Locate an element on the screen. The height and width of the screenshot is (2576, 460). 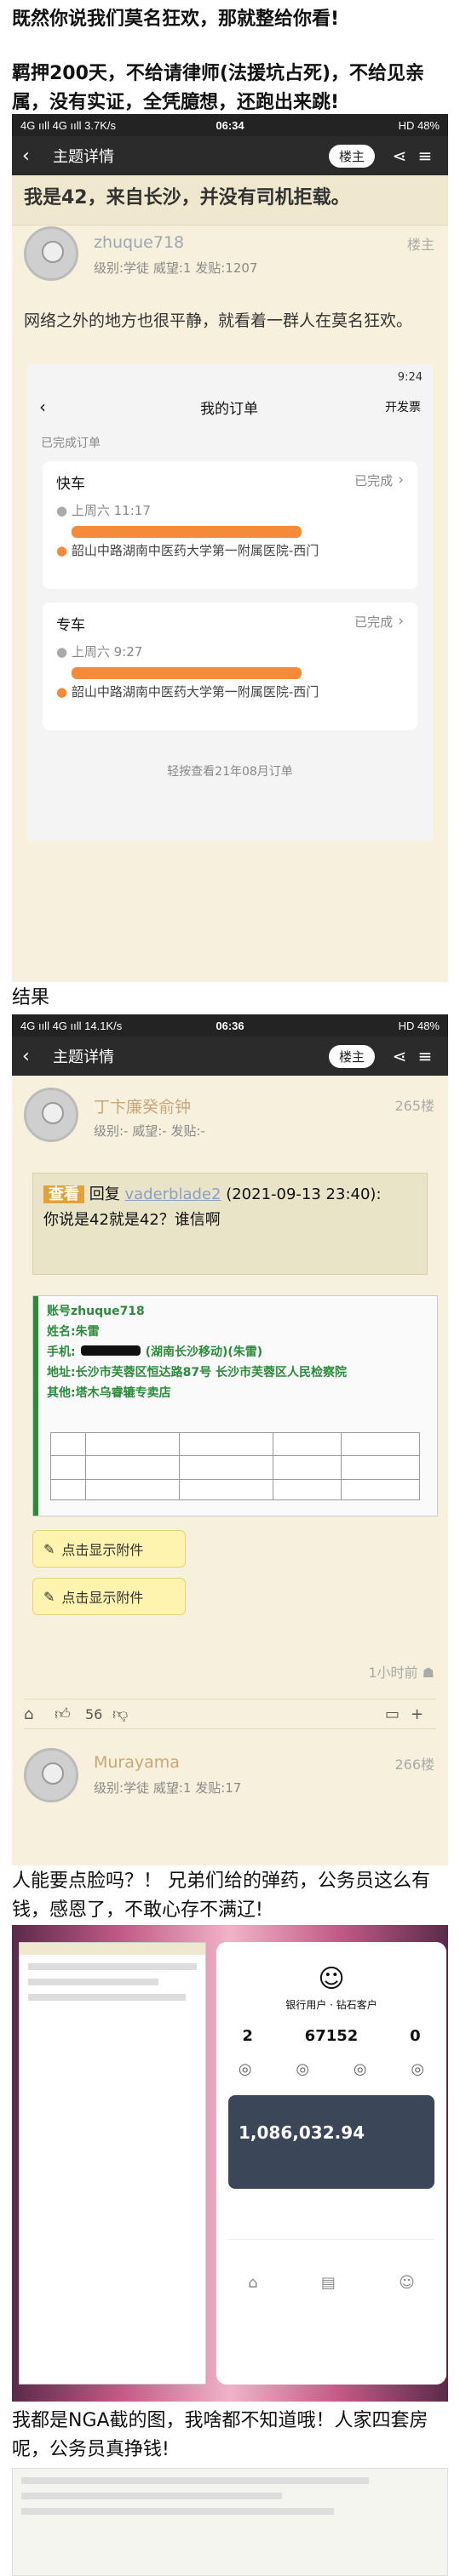
add-icon: + is located at coordinates (423, 1714).